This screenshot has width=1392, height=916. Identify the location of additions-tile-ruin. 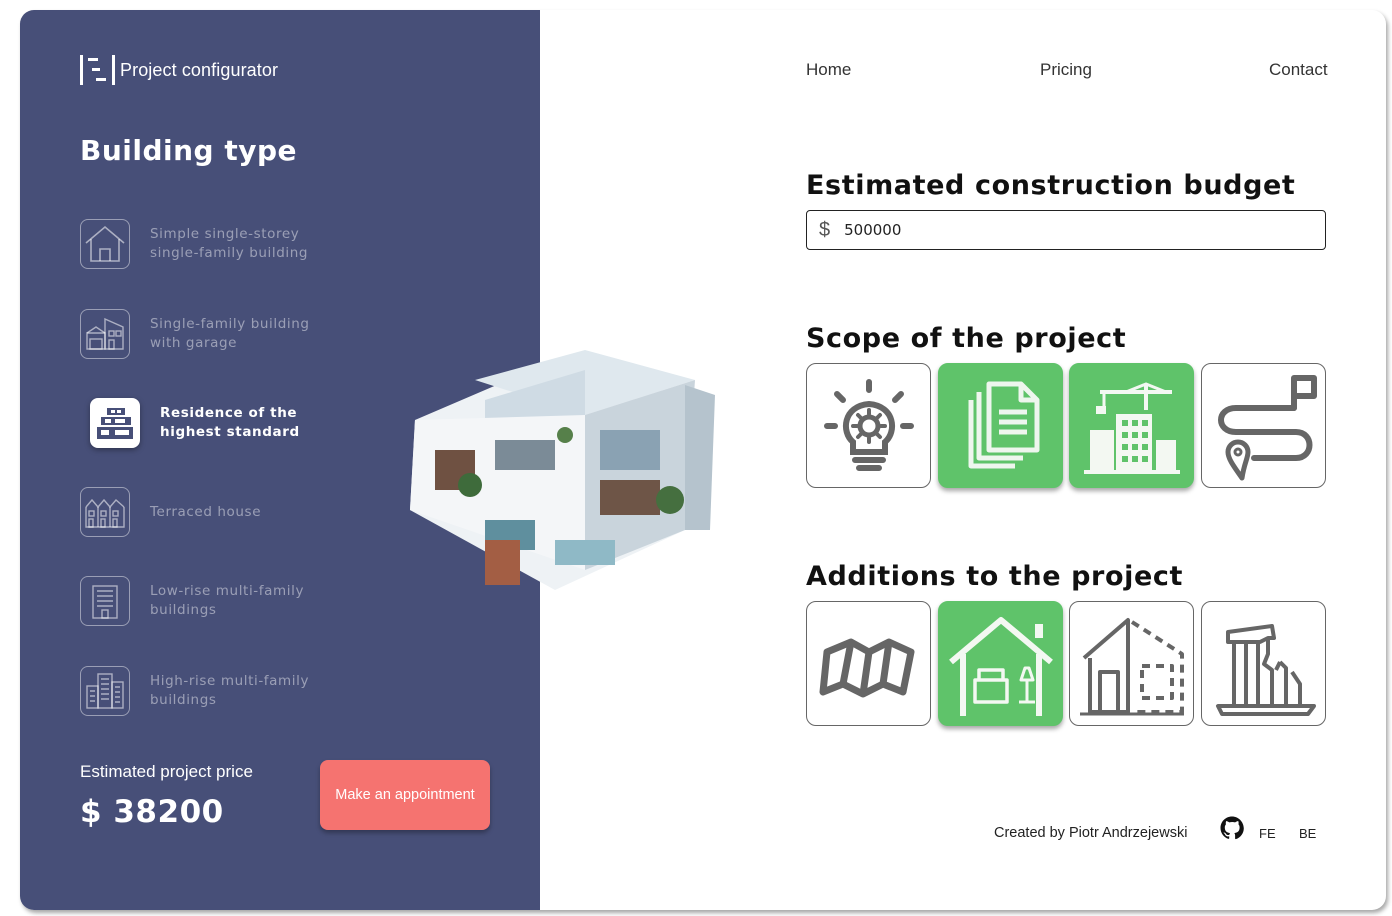
(1263, 663).